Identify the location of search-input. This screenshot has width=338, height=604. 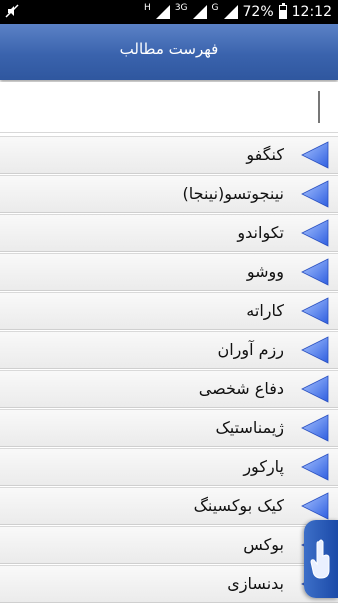
(160, 107).